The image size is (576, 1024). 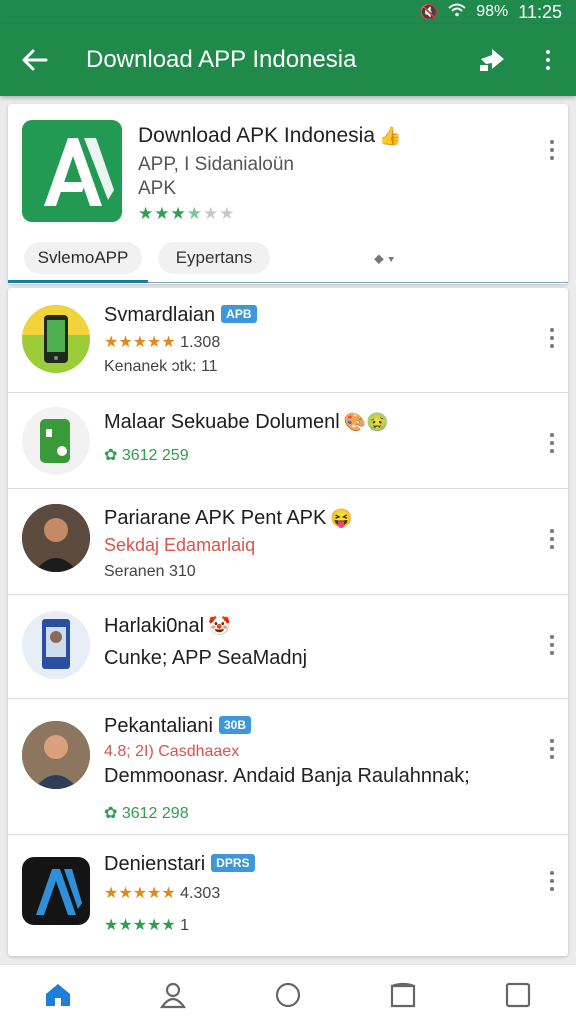 What do you see at coordinates (162, 893) in the screenshot?
I see `app-rating: ★★★★★ 4.303` at bounding box center [162, 893].